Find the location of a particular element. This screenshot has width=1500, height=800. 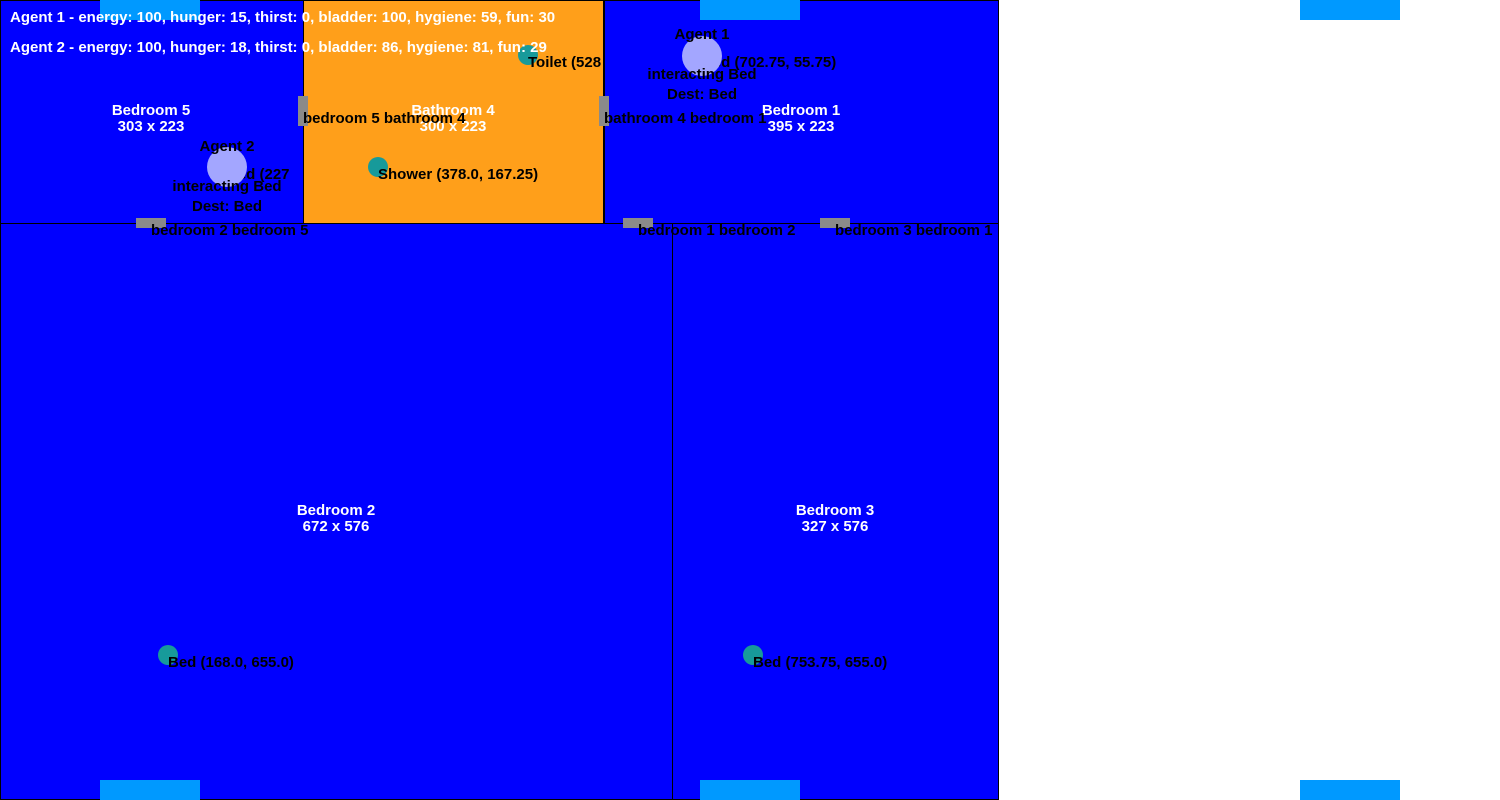

room-name: Bedroom 1 is located at coordinates (801, 110).